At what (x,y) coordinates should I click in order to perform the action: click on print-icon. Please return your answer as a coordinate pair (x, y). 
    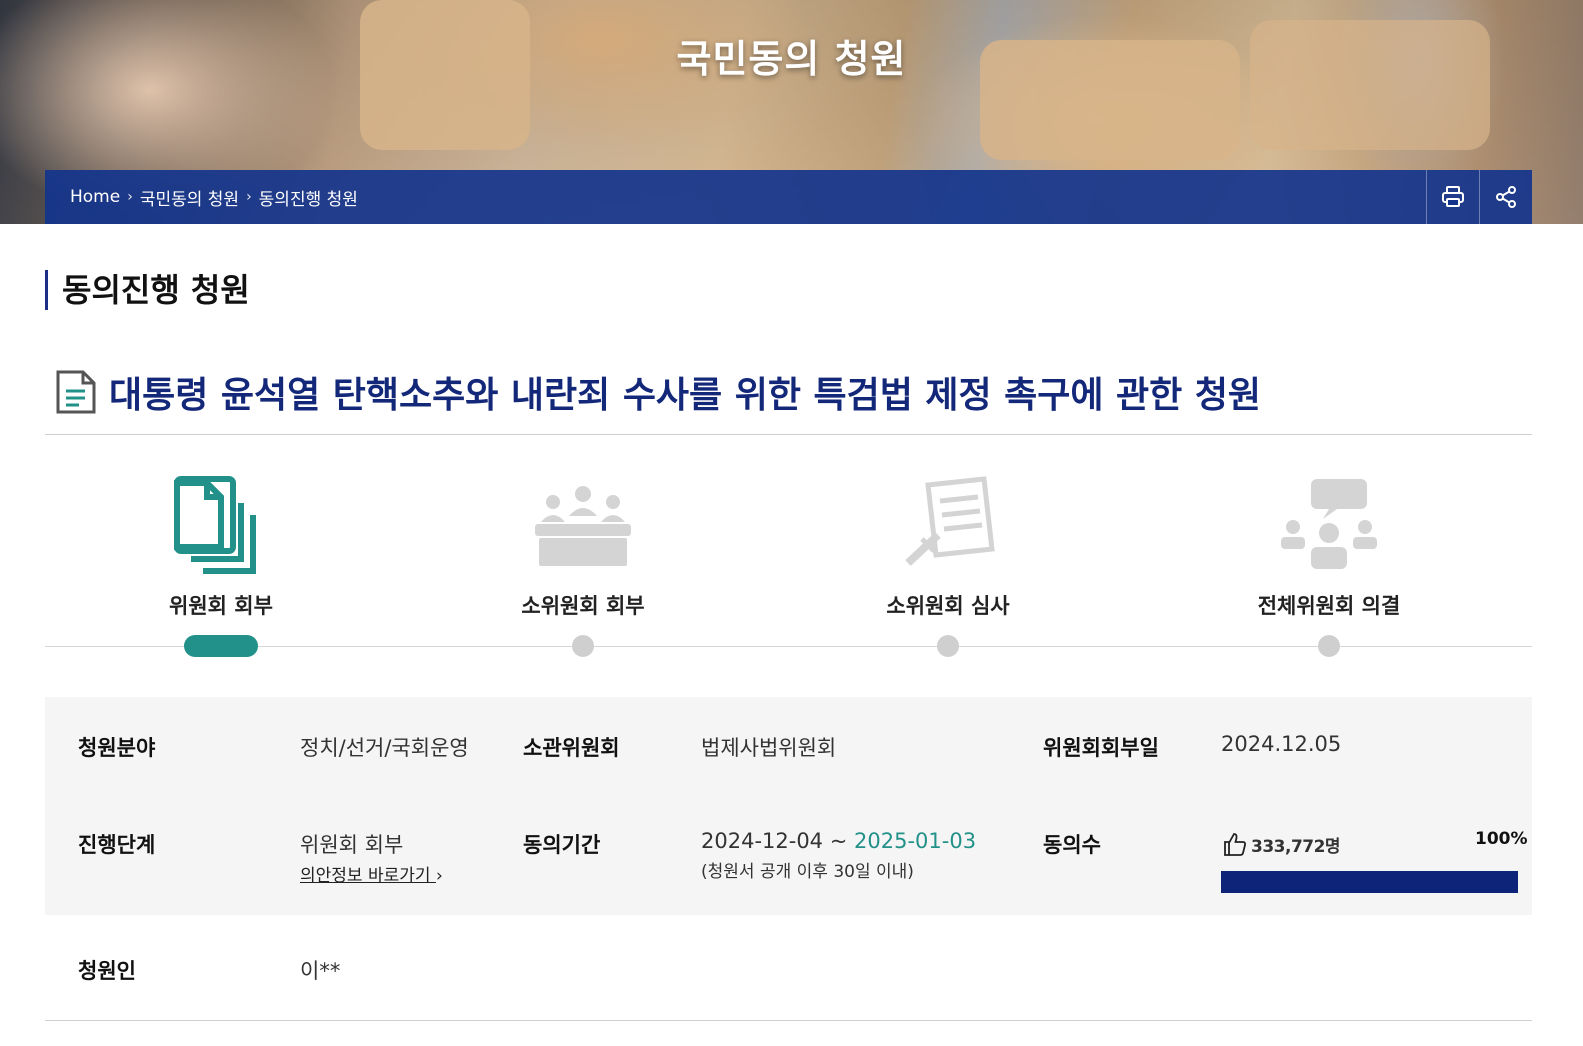
    Looking at the image, I should click on (1453, 196).